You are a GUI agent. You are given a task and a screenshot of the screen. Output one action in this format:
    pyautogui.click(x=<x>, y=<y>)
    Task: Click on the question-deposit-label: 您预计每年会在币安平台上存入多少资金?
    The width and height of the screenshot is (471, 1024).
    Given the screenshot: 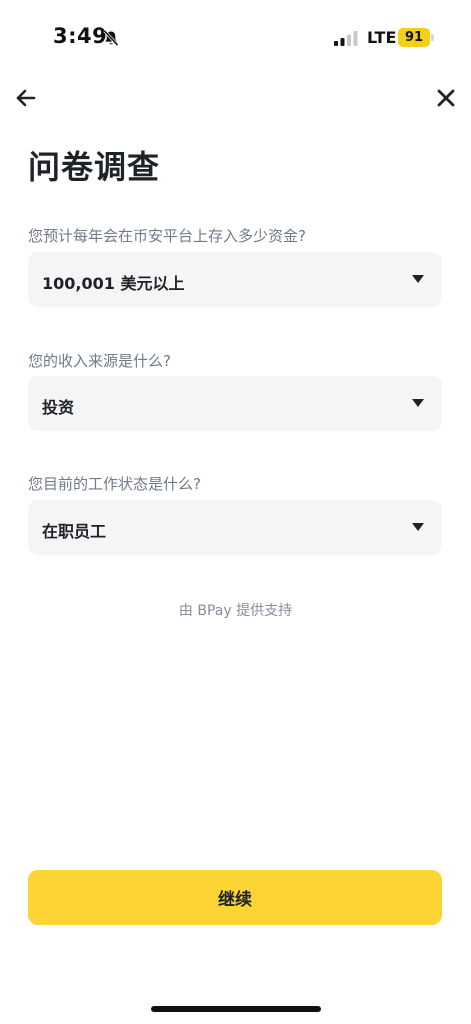 What is the action you would take?
    pyautogui.click(x=167, y=236)
    